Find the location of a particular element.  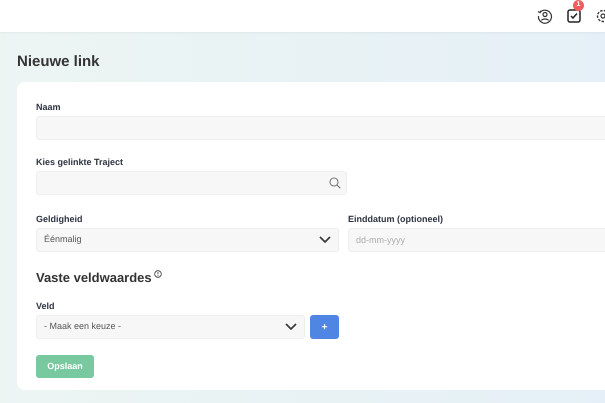

user-history-icon is located at coordinates (545, 16).